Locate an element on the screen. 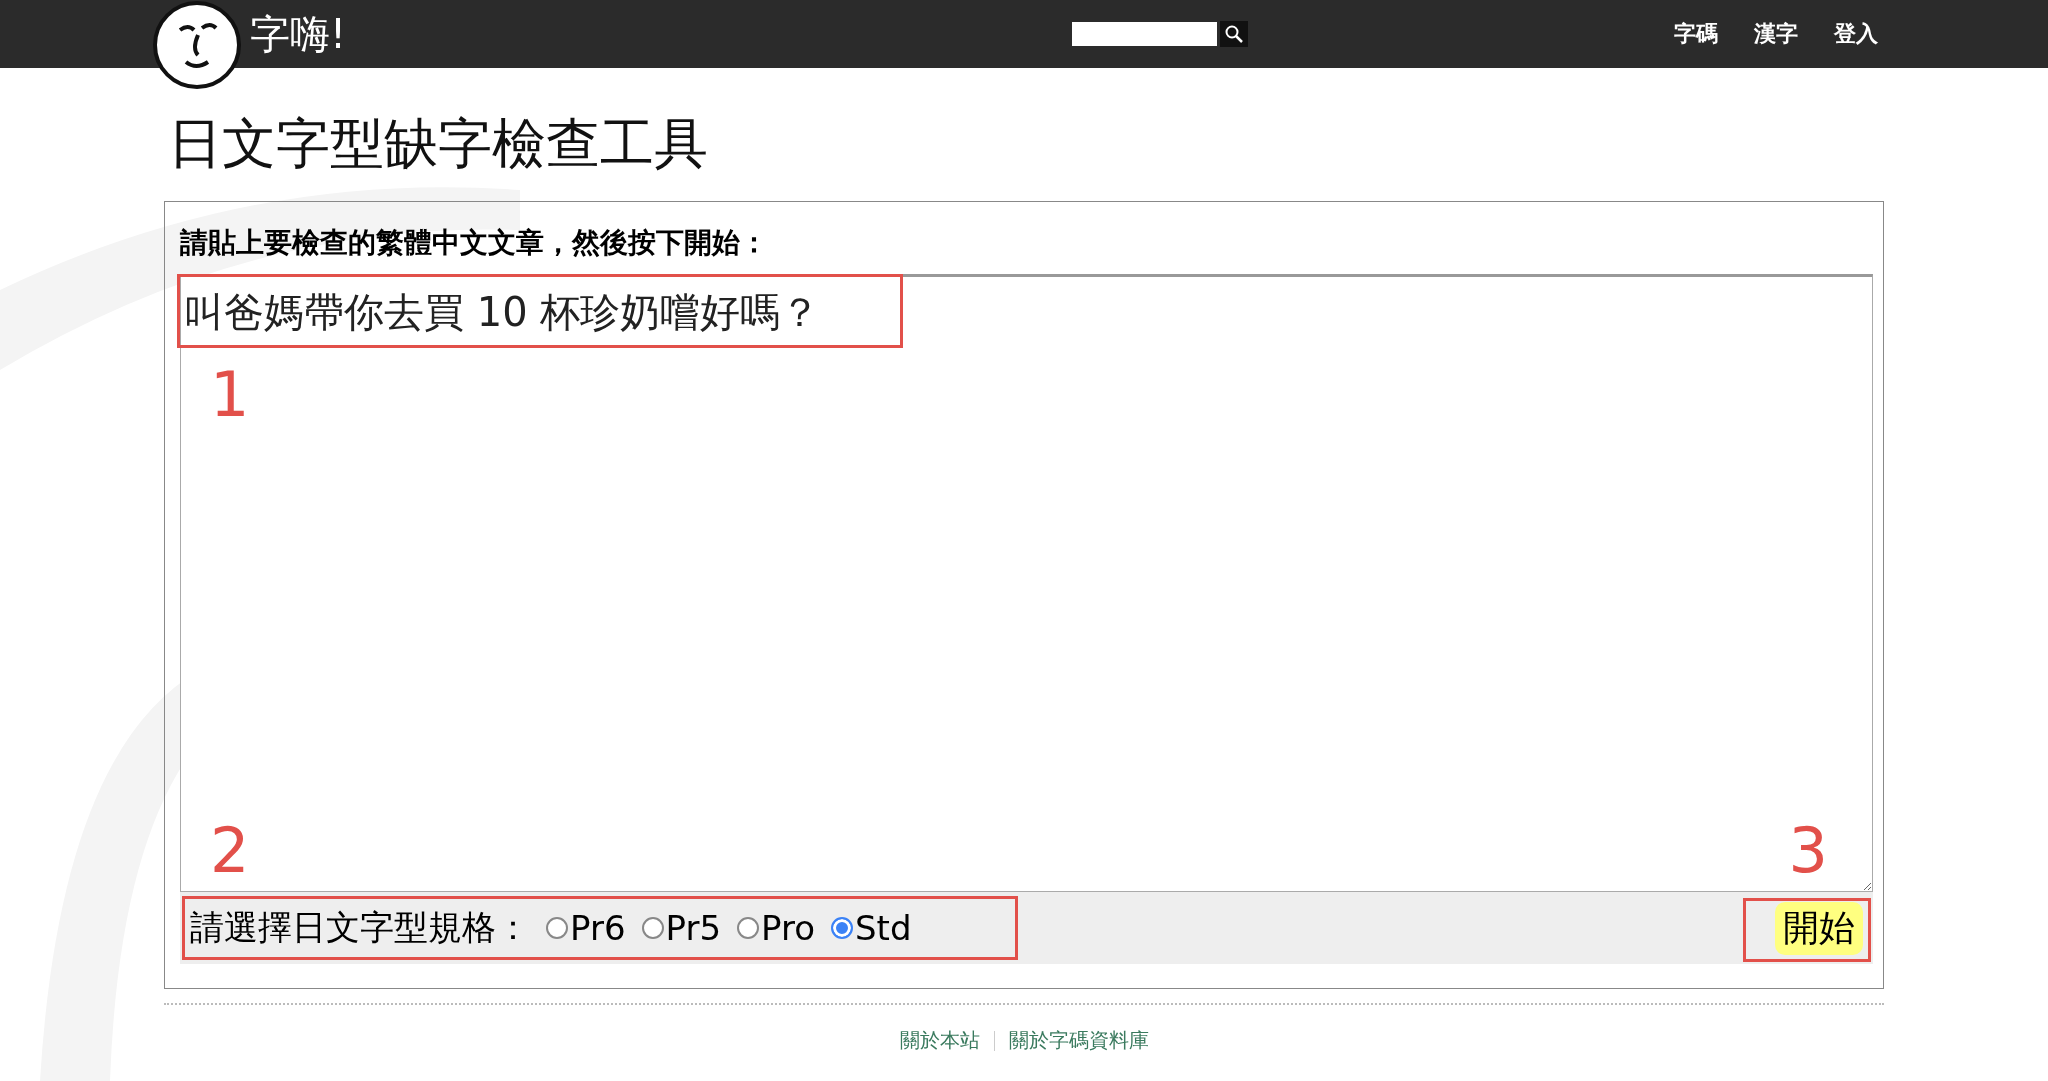 This screenshot has height=1081, width=2048. nav-link: 漢字 is located at coordinates (1776, 34).